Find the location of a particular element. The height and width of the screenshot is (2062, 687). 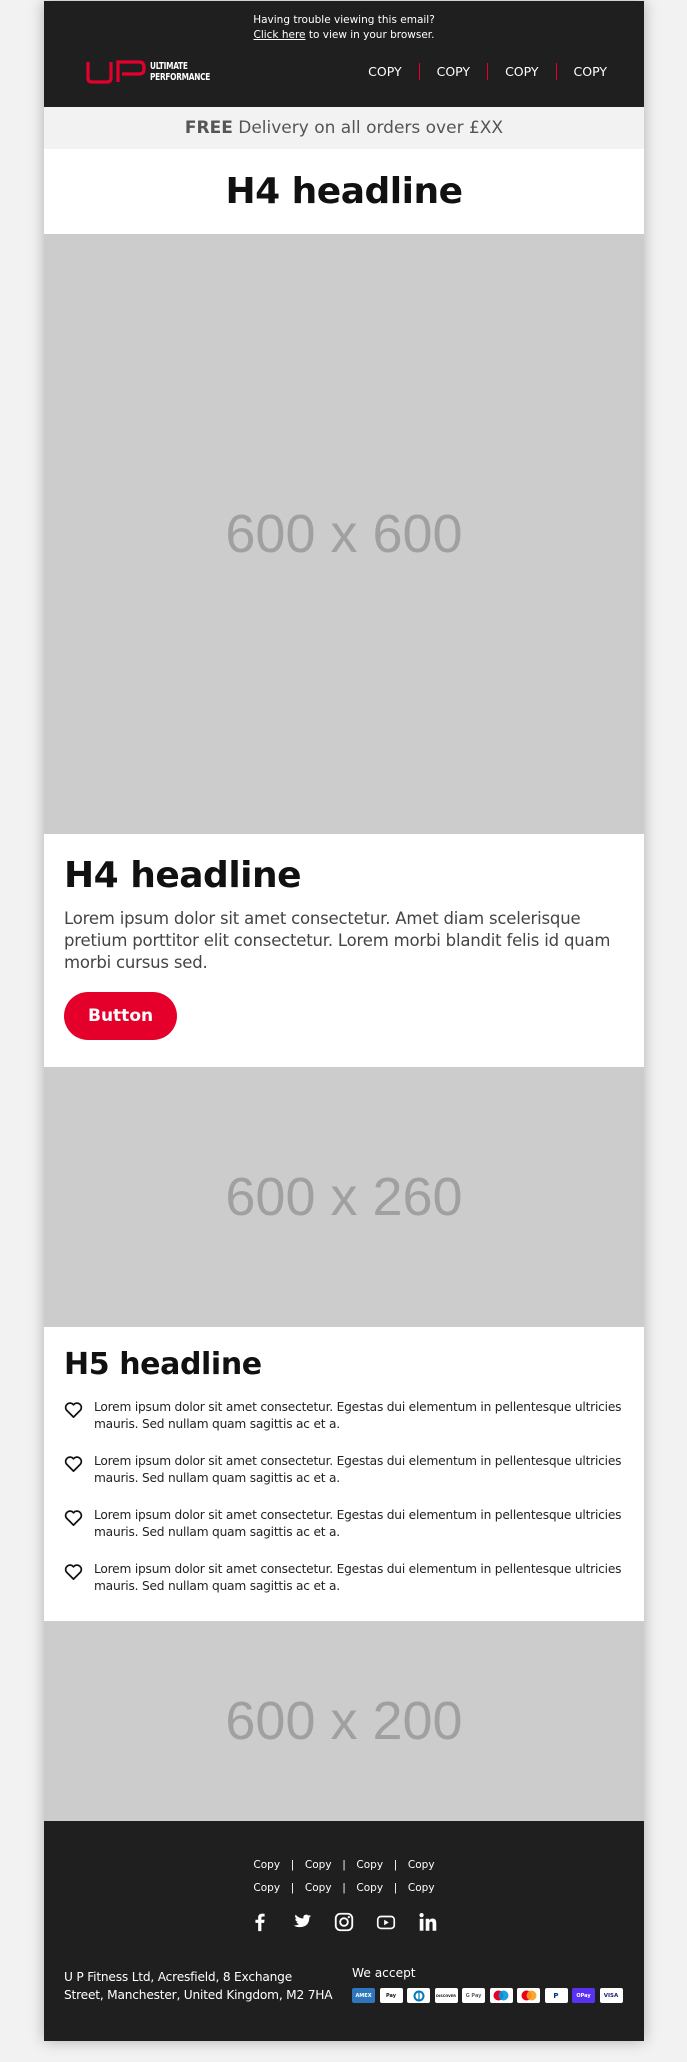

view-in-browser-link: Click here is located at coordinates (279, 35).